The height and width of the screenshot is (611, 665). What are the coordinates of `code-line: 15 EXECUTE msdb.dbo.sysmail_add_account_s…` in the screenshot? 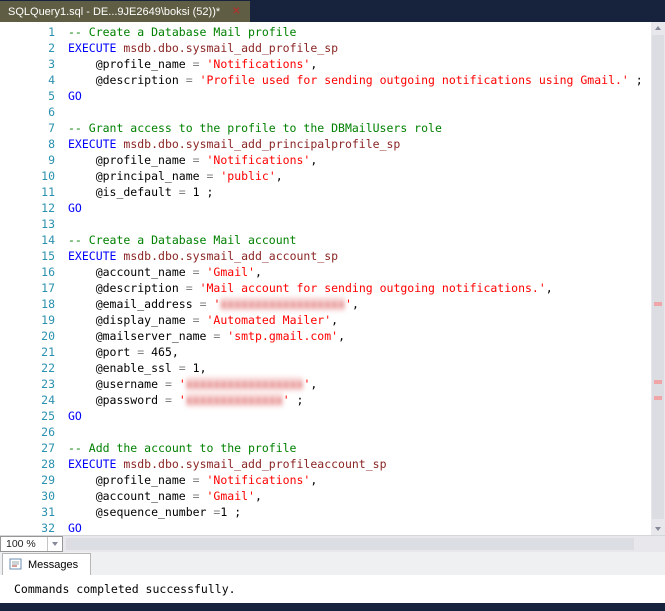 It's located at (325, 256).